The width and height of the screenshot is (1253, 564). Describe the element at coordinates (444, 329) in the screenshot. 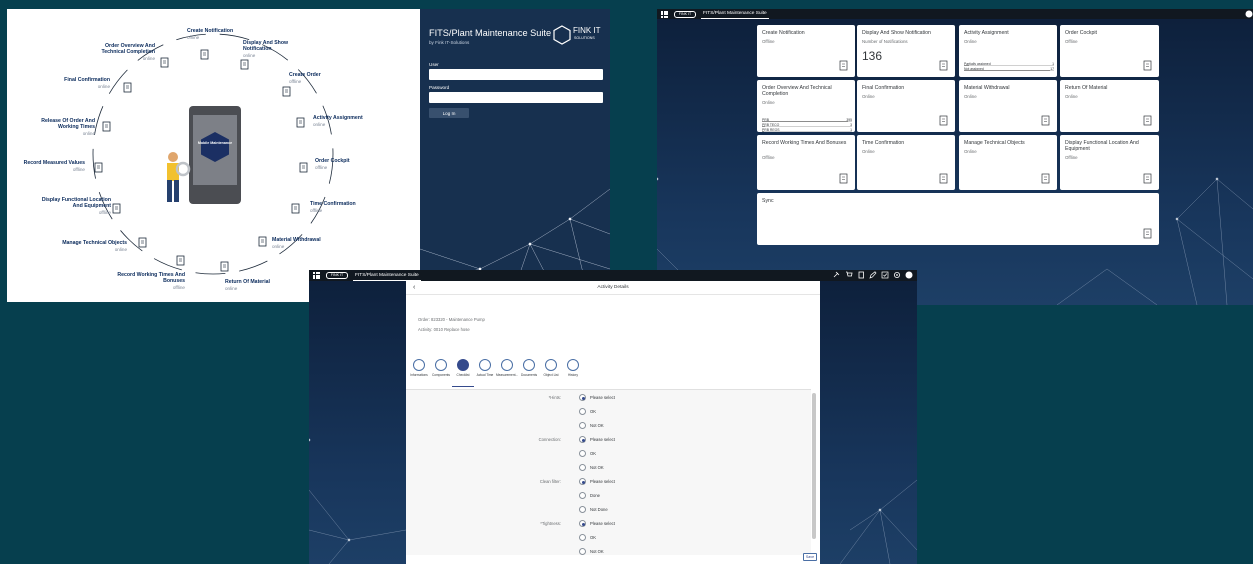

I see `activity-line: Activity: 0010 Replace hose` at that location.